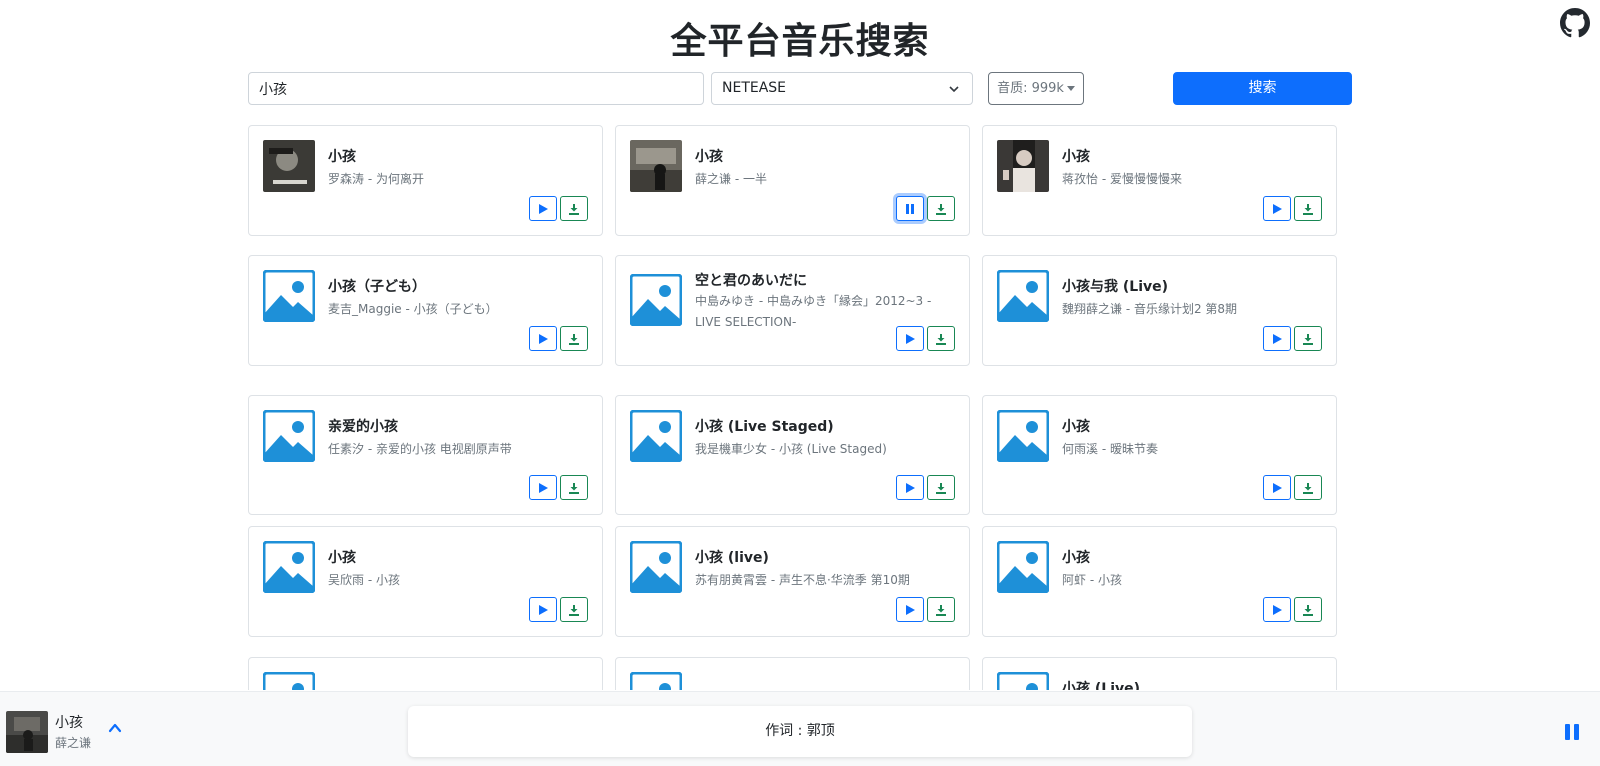  Describe the element at coordinates (1122, 179) in the screenshot. I see `song-artist-album: 蒋孜怡 - 爱慢慢慢慢来` at that location.